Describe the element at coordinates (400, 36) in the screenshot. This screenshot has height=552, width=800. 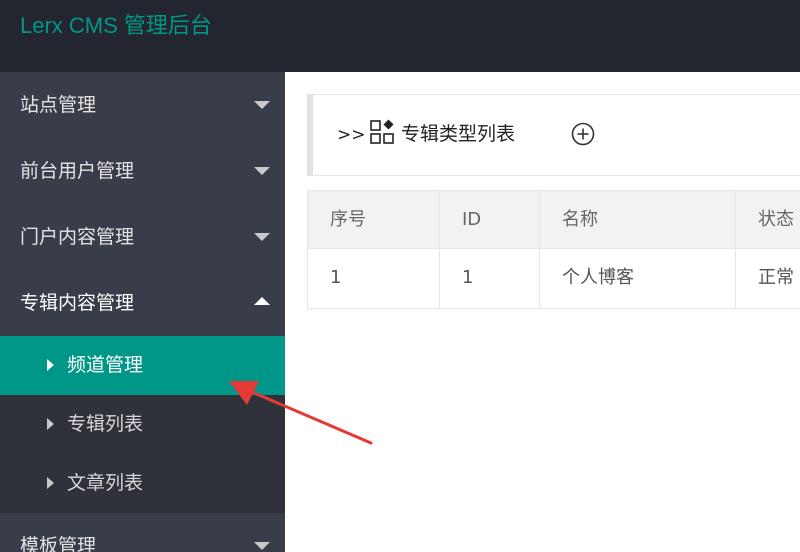
I see `top-header: Lerx CMS 管理后台` at that location.